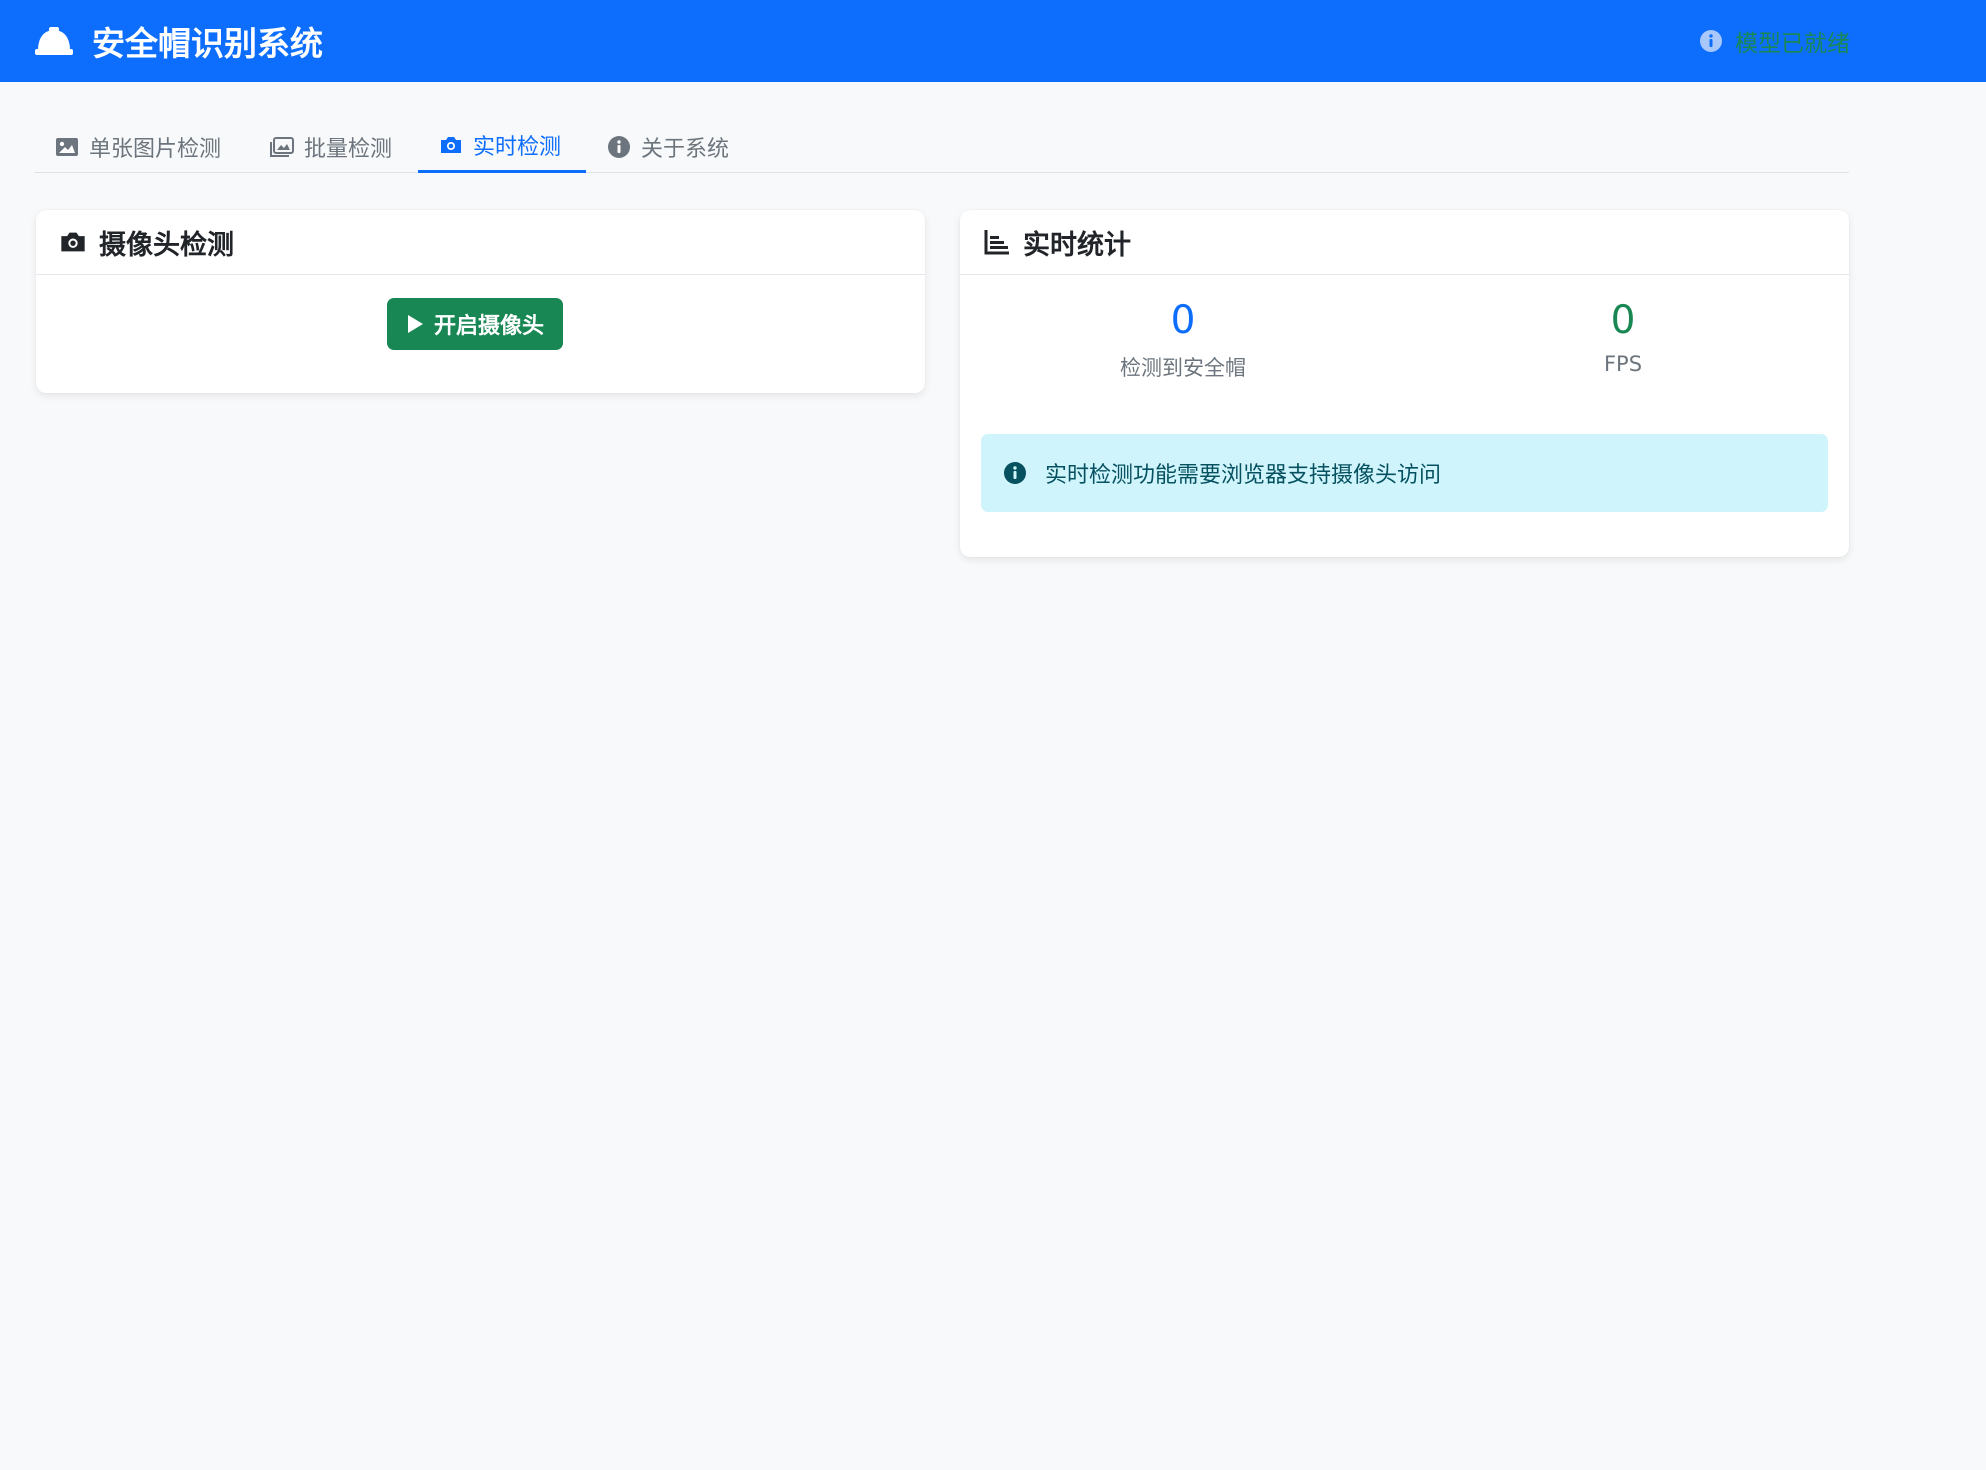  Describe the element at coordinates (1404, 242) in the screenshot. I see `stats-card-header: 实时统计` at that location.